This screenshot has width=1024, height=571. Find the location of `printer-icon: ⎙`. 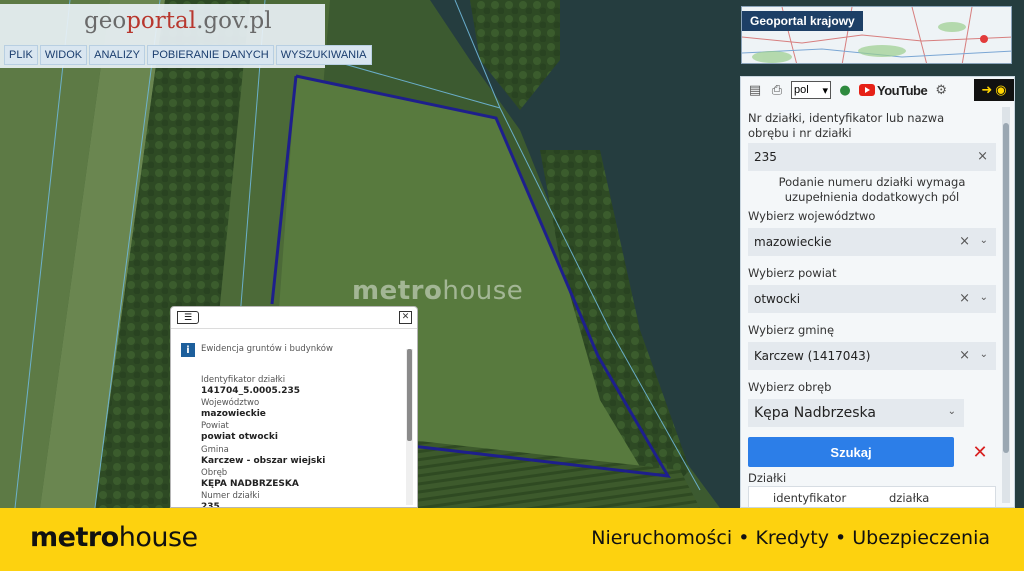

printer-icon: ⎙ is located at coordinates (777, 90).